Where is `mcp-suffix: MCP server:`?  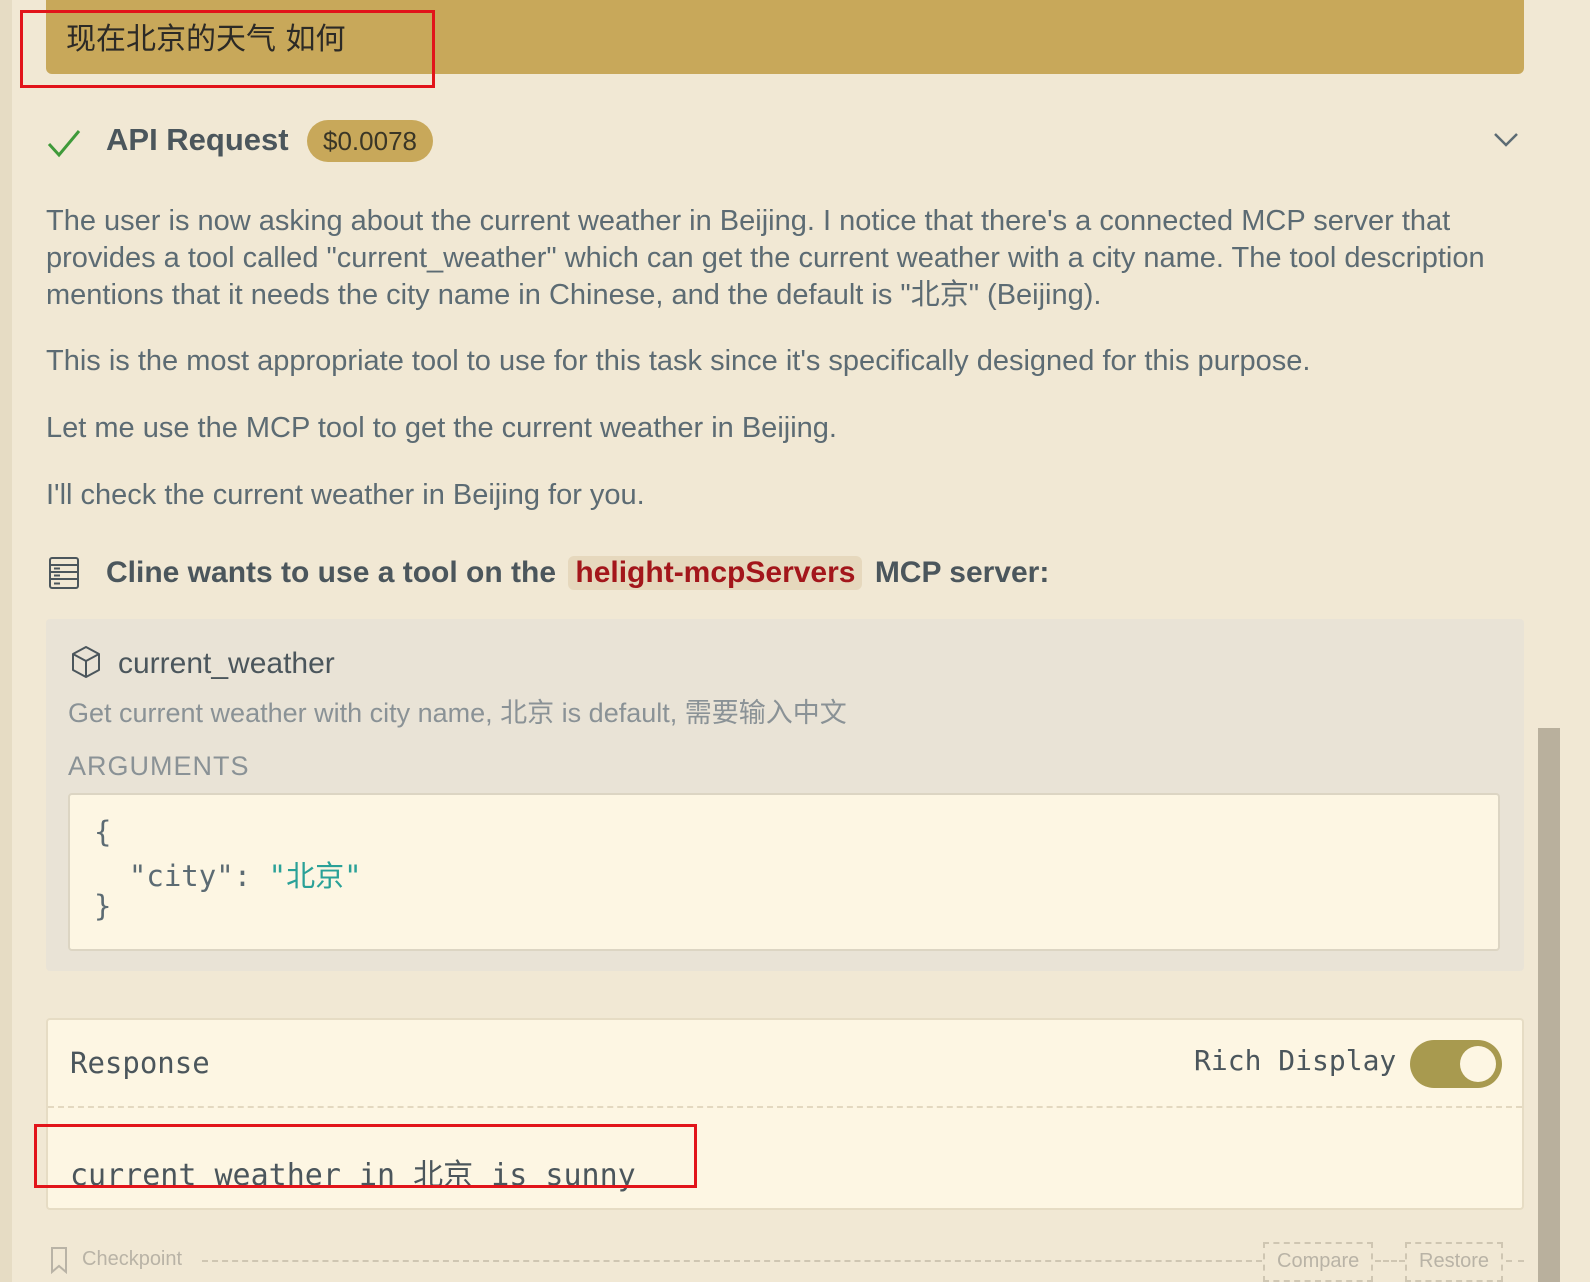
mcp-suffix: MCP server: is located at coordinates (962, 572).